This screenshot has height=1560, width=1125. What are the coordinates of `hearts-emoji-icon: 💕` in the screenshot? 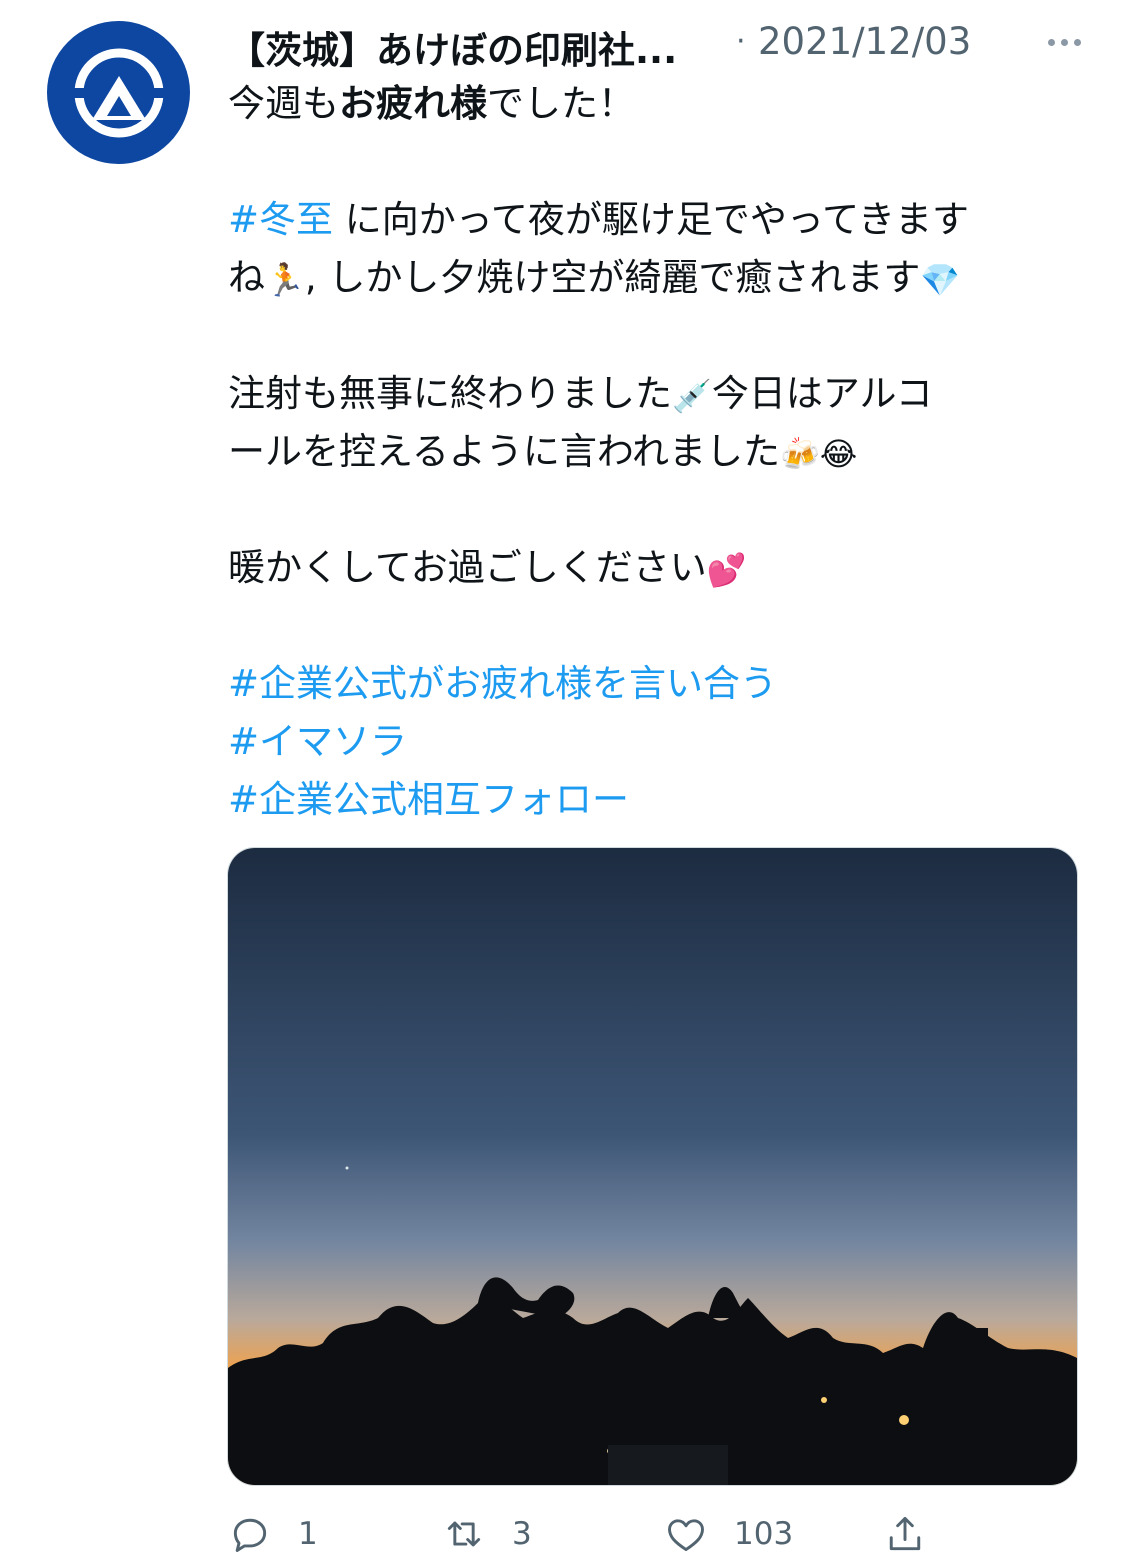 It's located at (726, 569).